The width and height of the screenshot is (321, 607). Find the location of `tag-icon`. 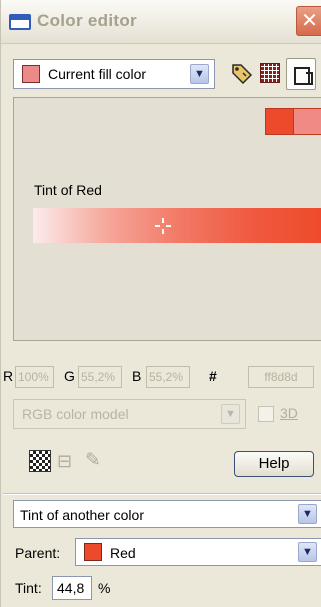

tag-icon is located at coordinates (242, 73).